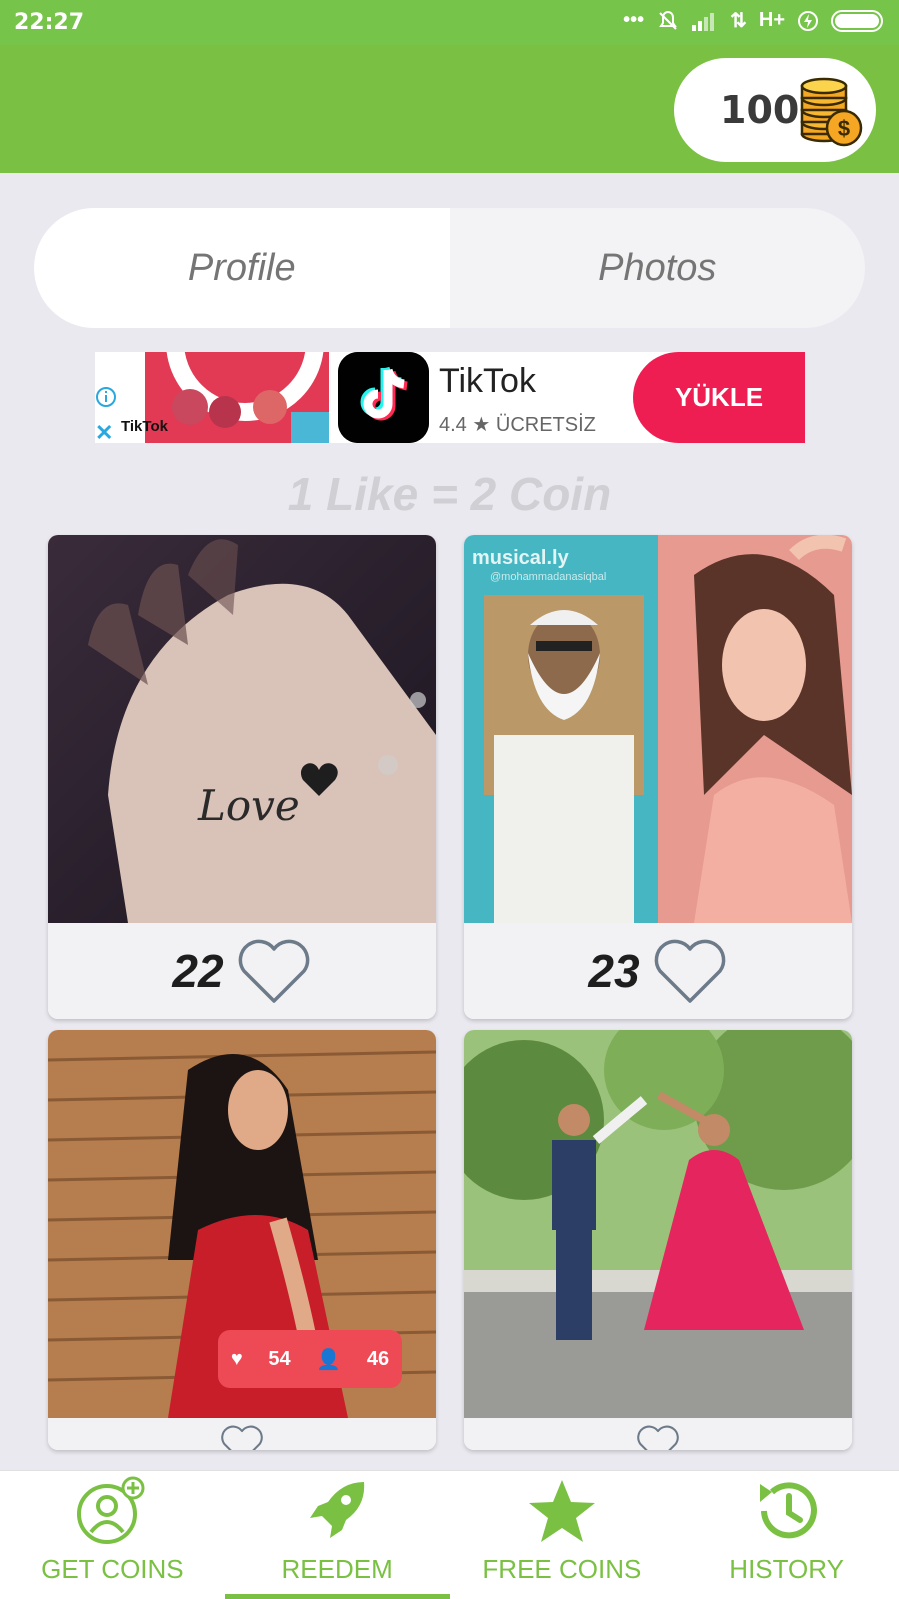 This screenshot has height=1599, width=899. What do you see at coordinates (378, 1358) in the screenshot?
I see `overlay-followers: 46` at bounding box center [378, 1358].